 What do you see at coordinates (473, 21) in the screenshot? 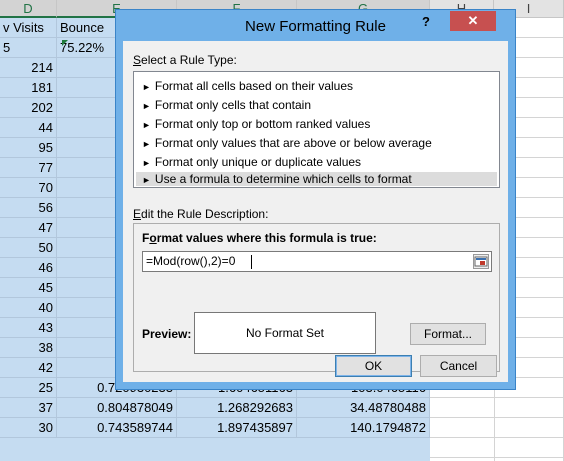
I see `close-button: ✕` at bounding box center [473, 21].